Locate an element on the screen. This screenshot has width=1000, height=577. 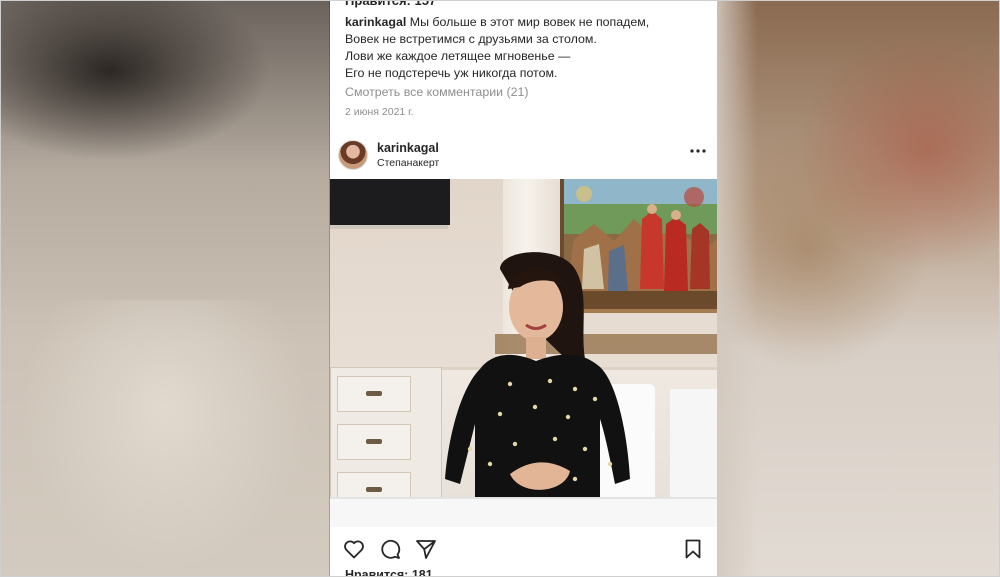
caption-line-4: Его не подстеречь уж никогда потом. is located at coordinates (451, 73).